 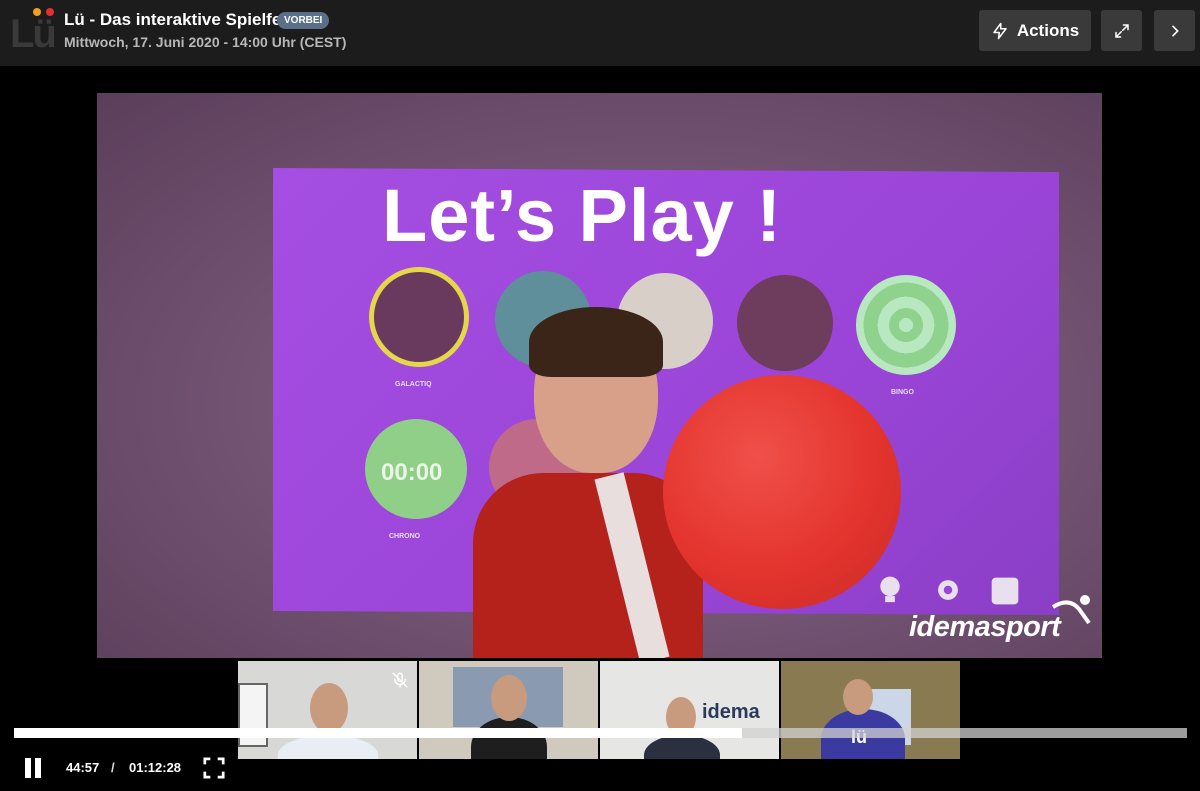 I want to click on grid-icon, so click(x=1005, y=591).